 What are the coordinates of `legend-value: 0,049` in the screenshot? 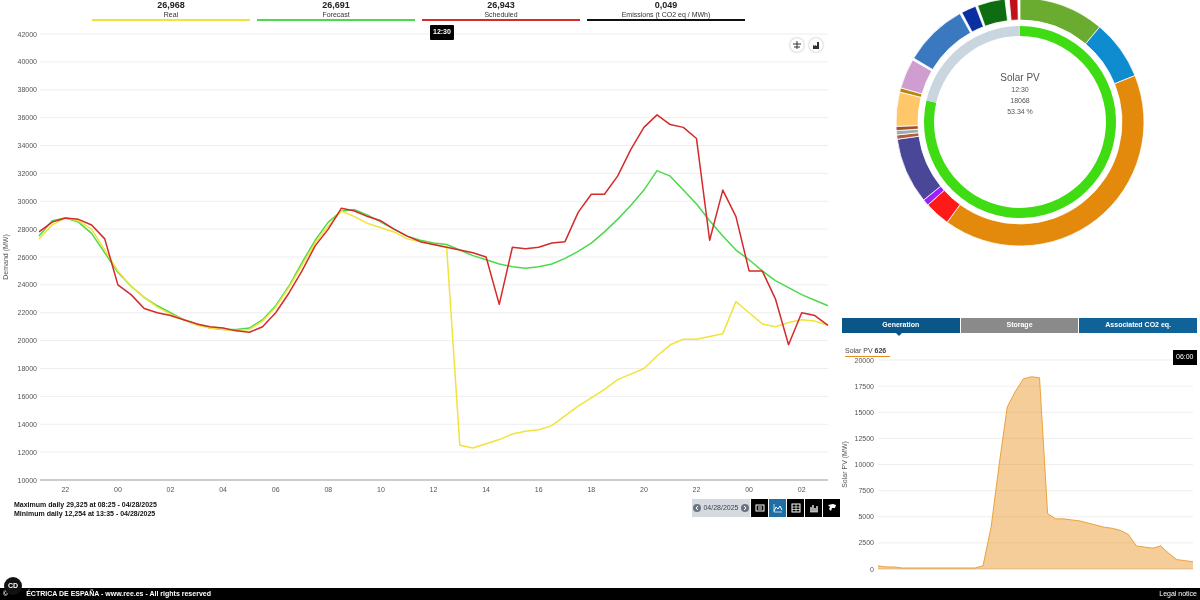 It's located at (666, 5).